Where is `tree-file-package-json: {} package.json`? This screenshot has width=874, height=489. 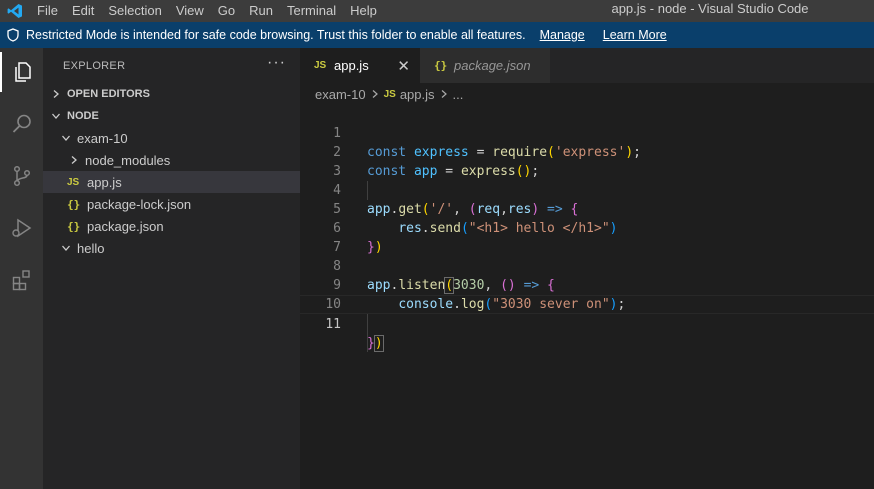 tree-file-package-json: {} package.json is located at coordinates (171, 226).